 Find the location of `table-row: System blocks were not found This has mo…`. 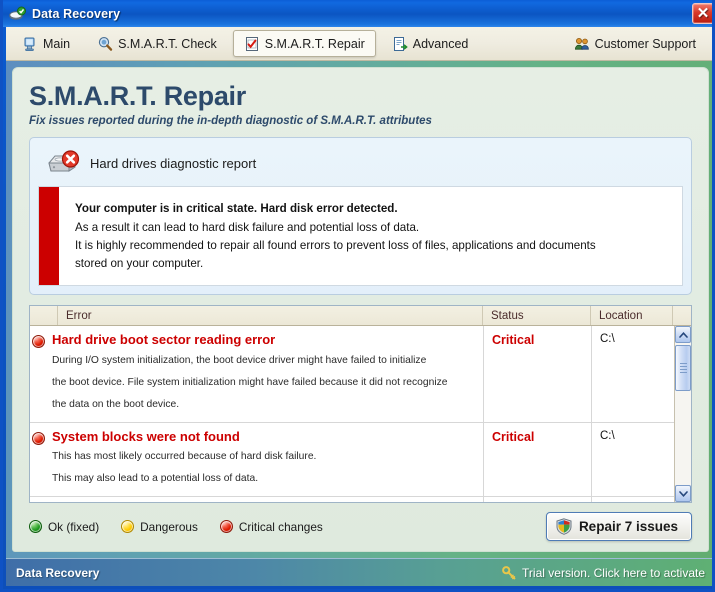

table-row: System blocks were not found This has mo… is located at coordinates (352, 460).